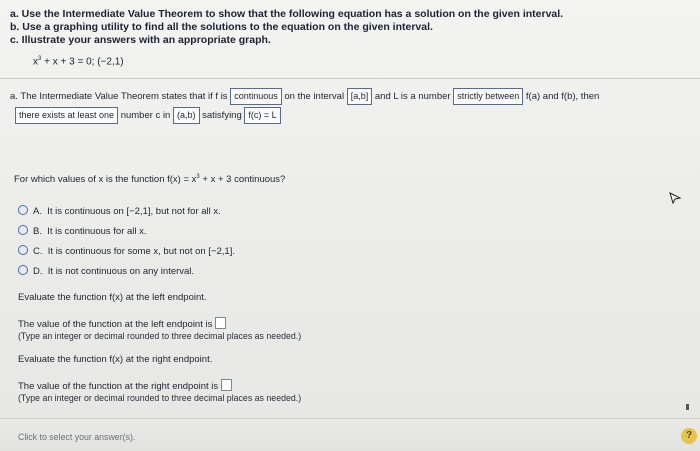 The height and width of the screenshot is (451, 700). I want to click on equation: x3 + x + 3 = 0; (−2,1), so click(78, 62).